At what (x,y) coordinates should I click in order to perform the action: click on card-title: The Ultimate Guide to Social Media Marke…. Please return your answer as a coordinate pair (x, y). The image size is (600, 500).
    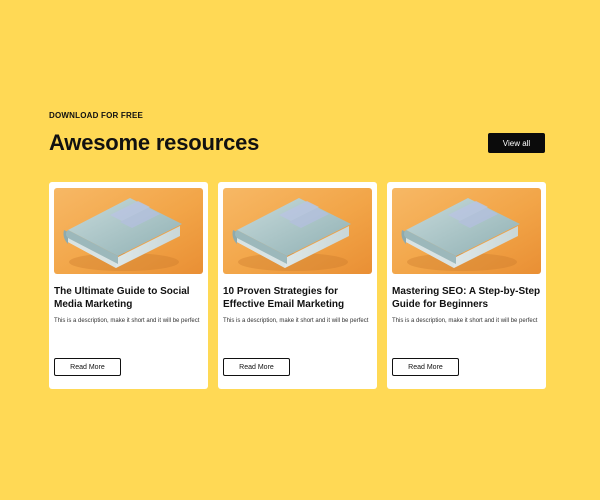
    Looking at the image, I should click on (129, 298).